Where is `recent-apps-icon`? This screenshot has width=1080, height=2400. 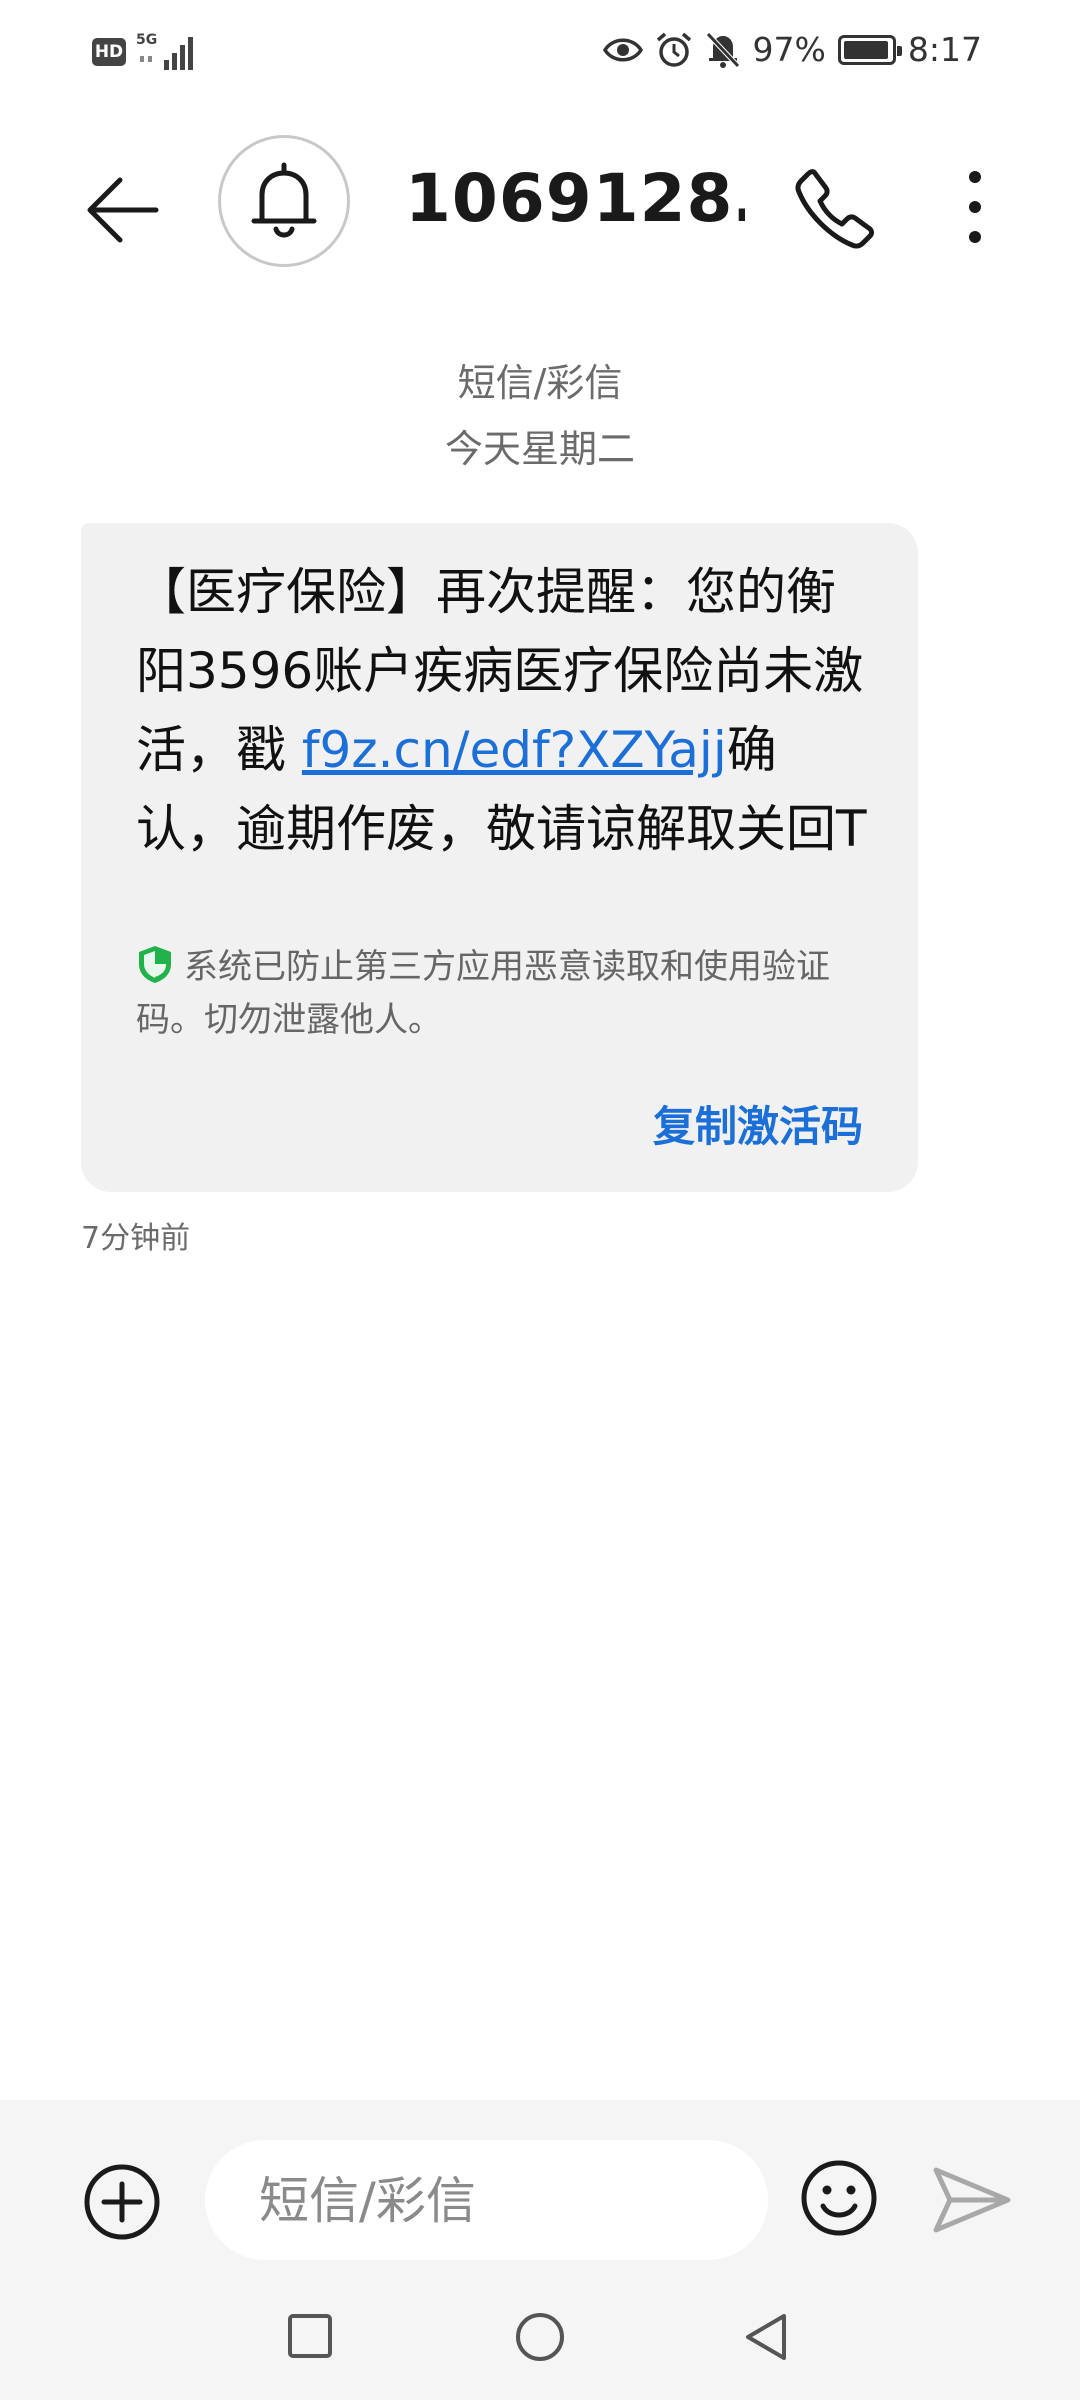
recent-apps-icon is located at coordinates (310, 2336).